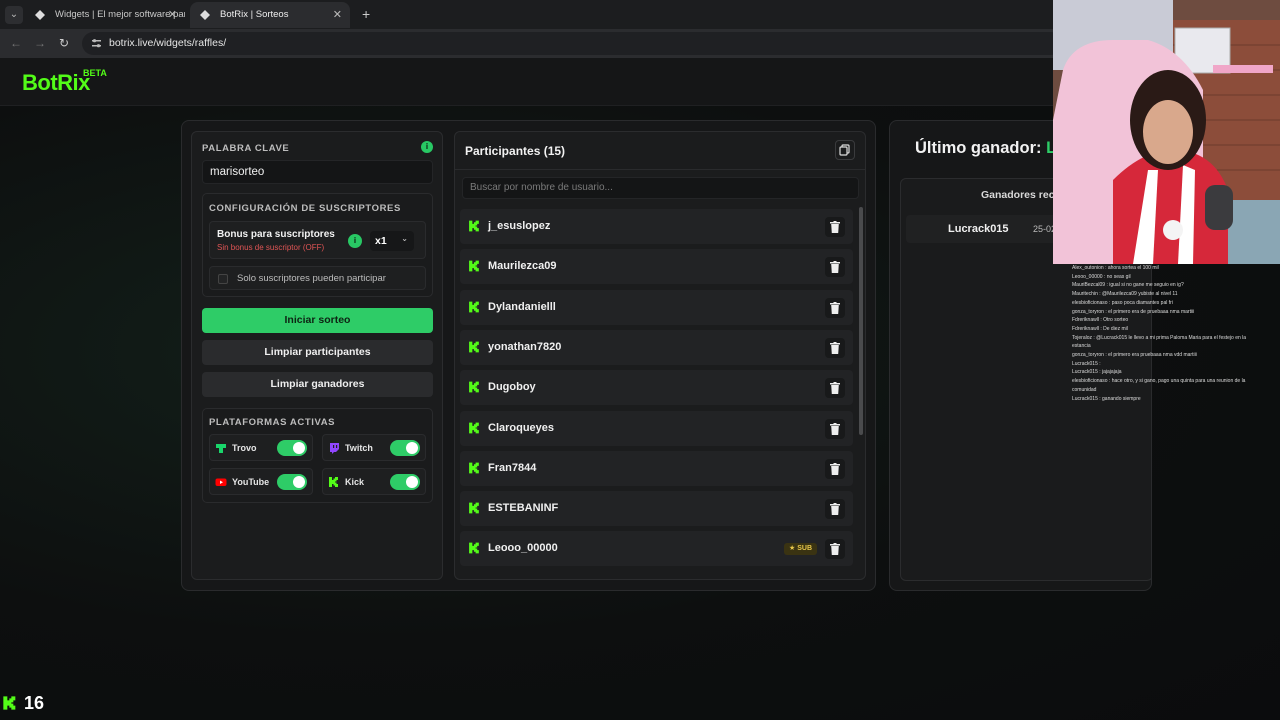 The image size is (1280, 720). I want to click on botrix-logo: BotRix, so click(56, 83).